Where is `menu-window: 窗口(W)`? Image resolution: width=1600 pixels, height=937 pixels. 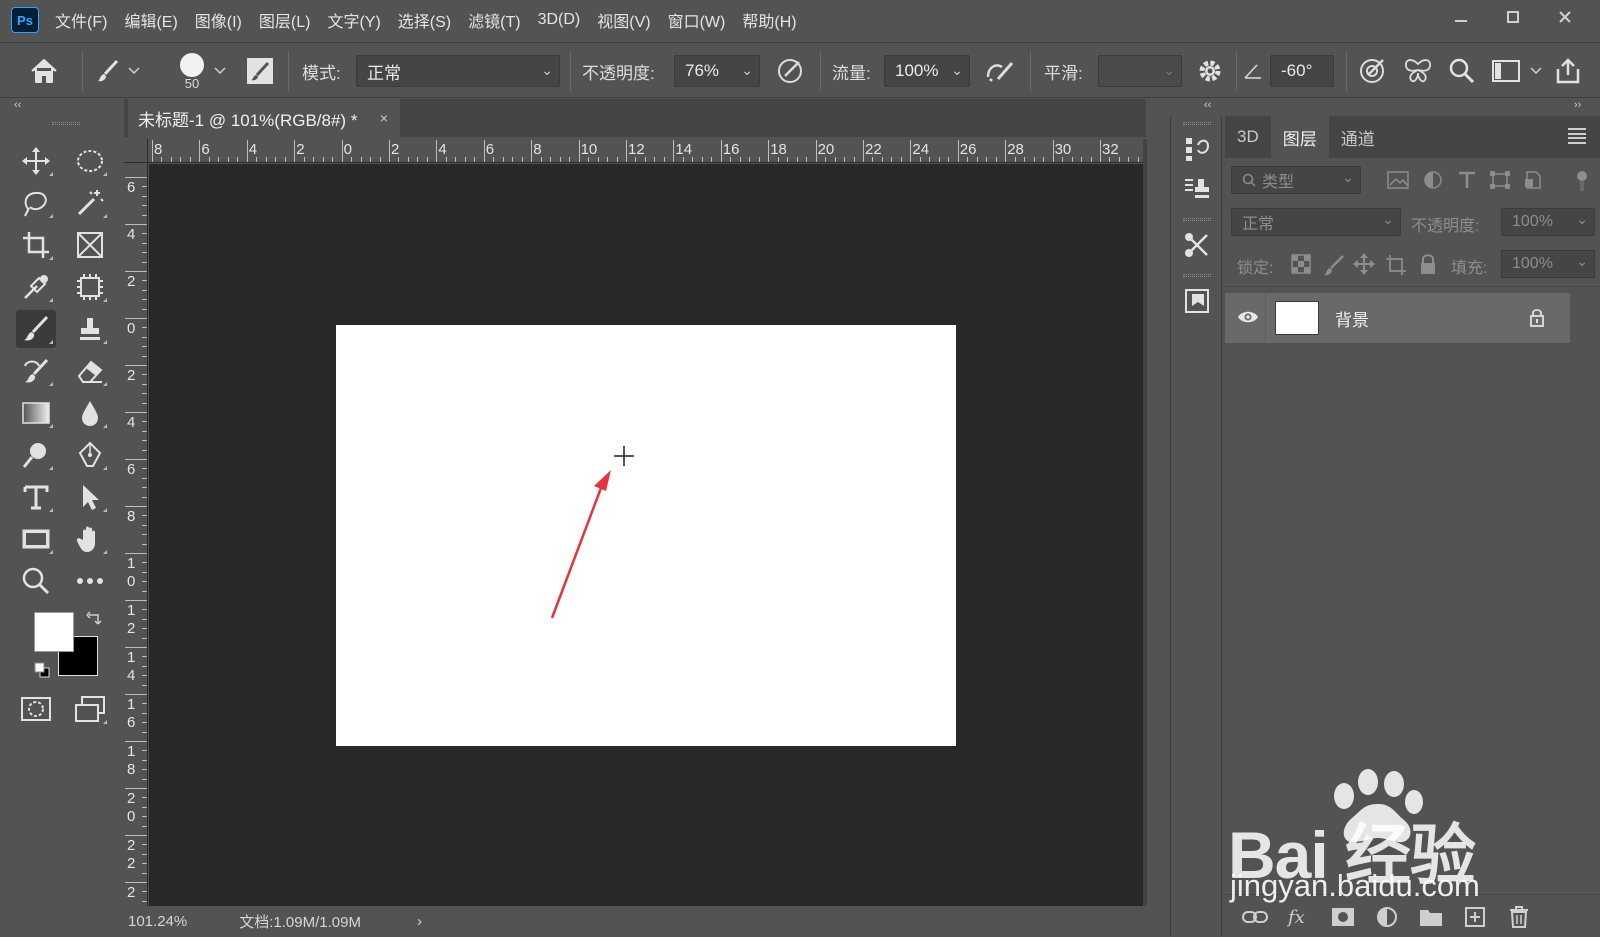
menu-window: 窗口(W) is located at coordinates (697, 20).